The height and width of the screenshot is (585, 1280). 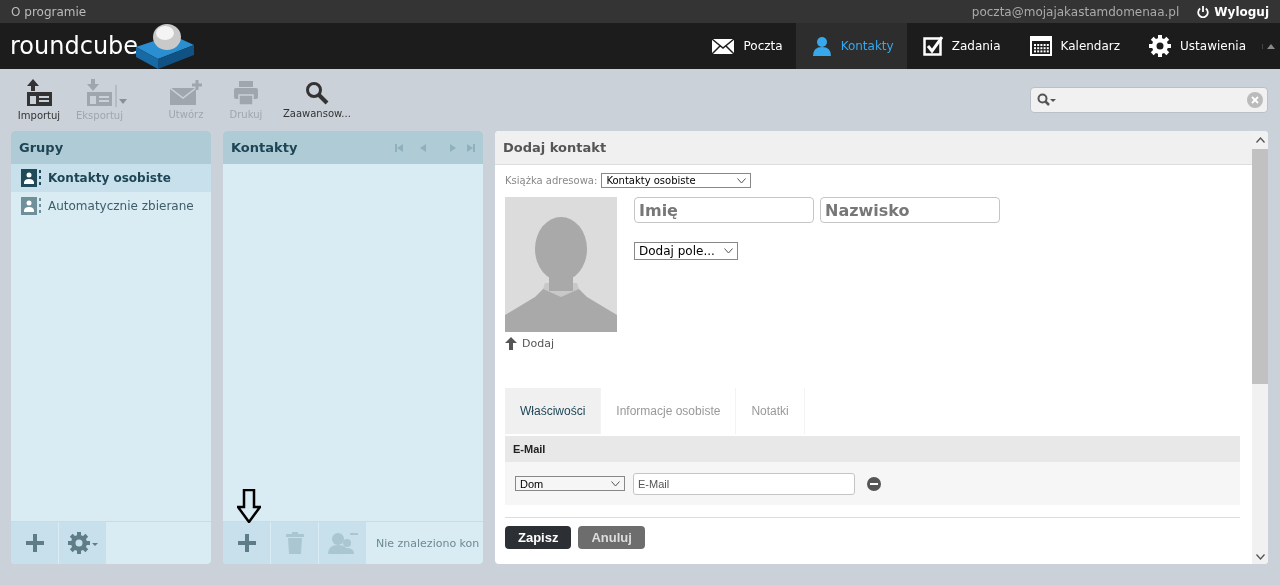 What do you see at coordinates (342, 543) in the screenshot?
I see `user-minus-icon` at bounding box center [342, 543].